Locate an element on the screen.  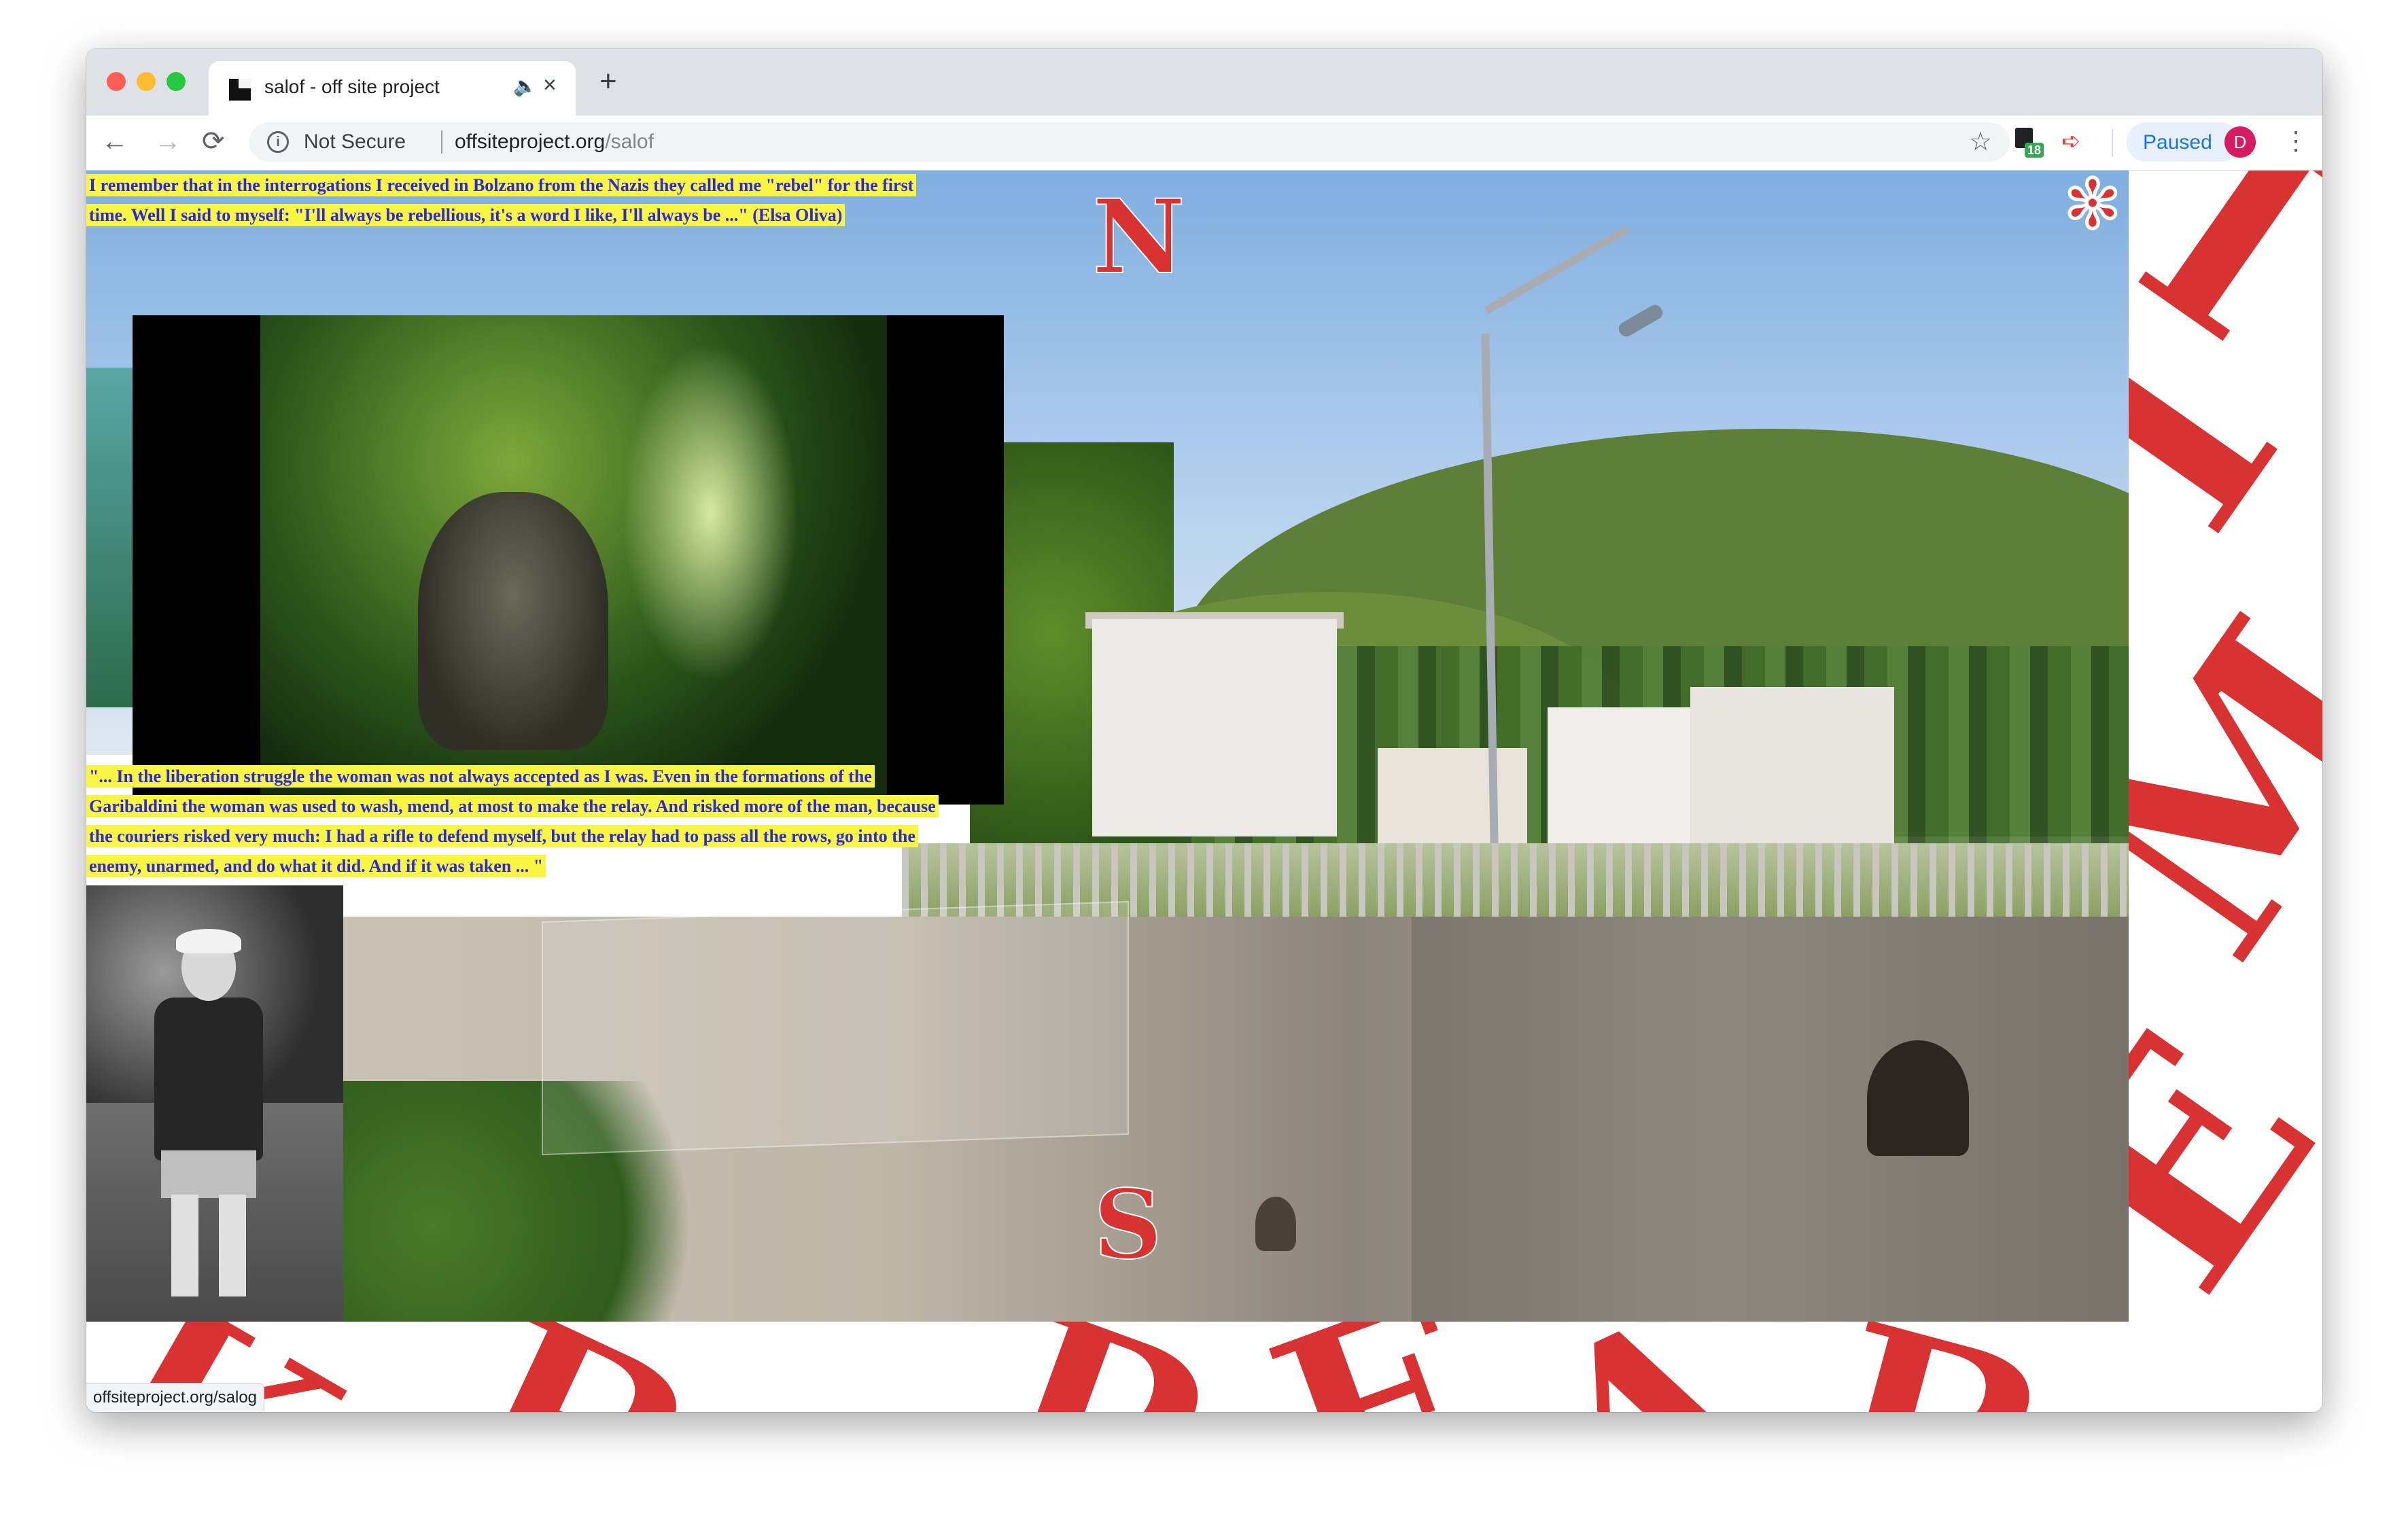
profile-paused-button: Paused D is located at coordinates (2191, 142).